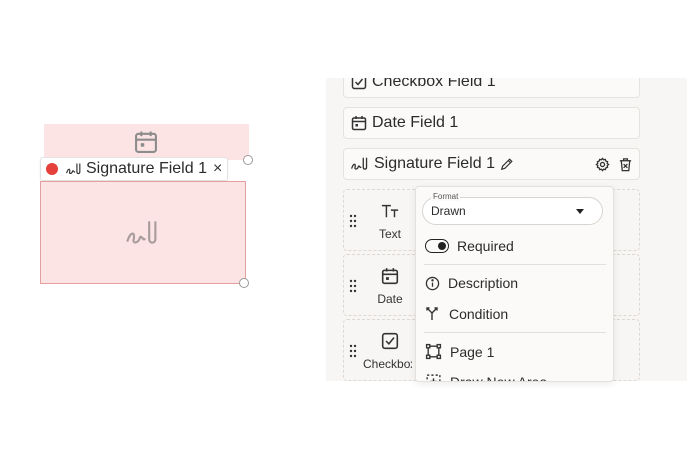 The image size is (690, 460). I want to click on page-label: Page 1, so click(472, 351).